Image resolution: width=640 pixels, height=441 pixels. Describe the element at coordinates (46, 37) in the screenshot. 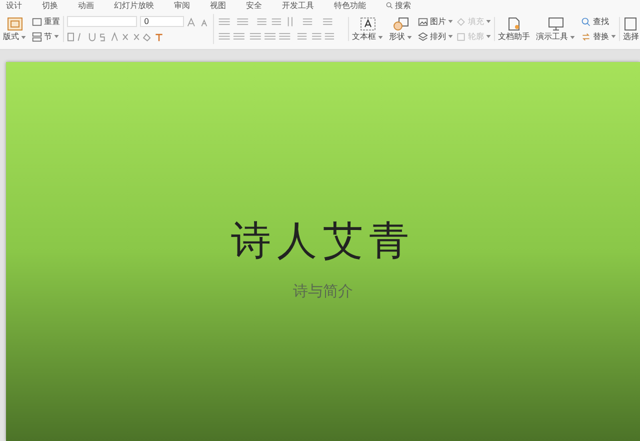

I see `section-button: 节` at that location.